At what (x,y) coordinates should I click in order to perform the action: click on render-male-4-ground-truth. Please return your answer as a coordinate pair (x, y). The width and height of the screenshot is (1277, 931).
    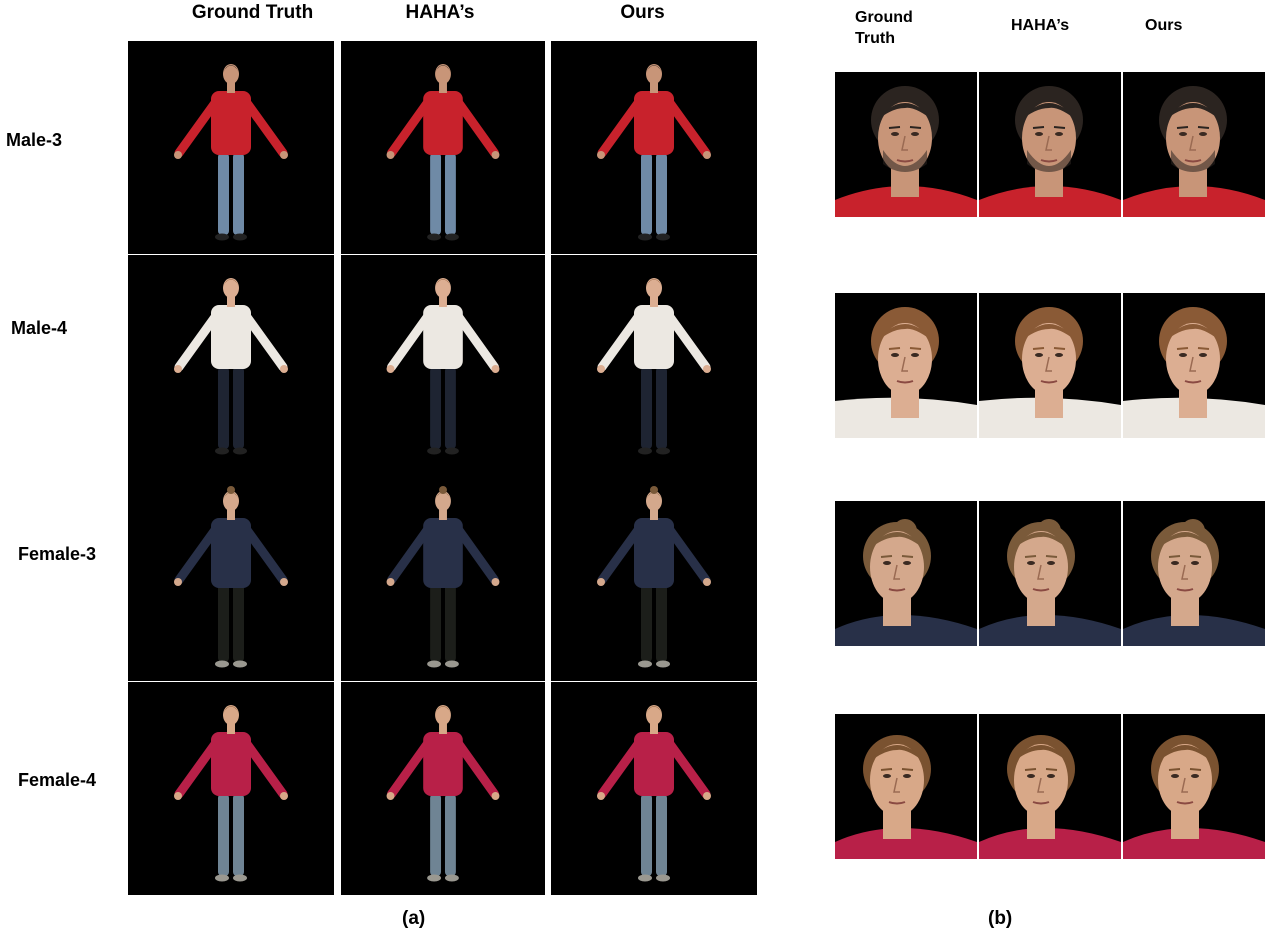
    Looking at the image, I should click on (231, 361).